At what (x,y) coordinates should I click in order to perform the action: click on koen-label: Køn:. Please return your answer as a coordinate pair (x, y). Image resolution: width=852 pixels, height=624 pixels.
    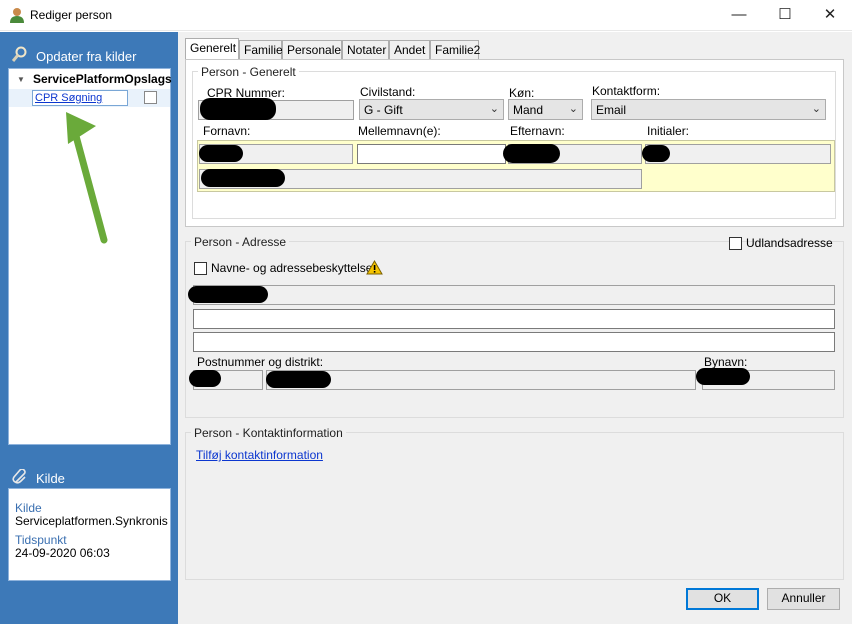
    Looking at the image, I should click on (522, 93).